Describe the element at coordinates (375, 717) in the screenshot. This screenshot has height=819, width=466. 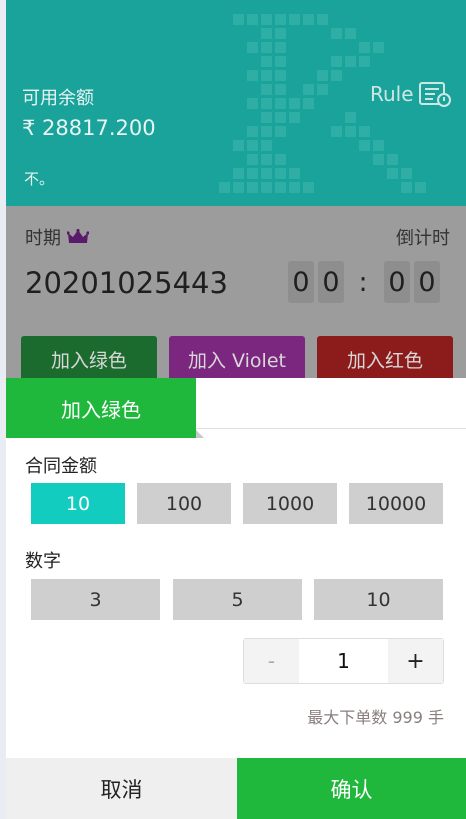
I see `max-order-note: 最大下单数 999 手` at that location.